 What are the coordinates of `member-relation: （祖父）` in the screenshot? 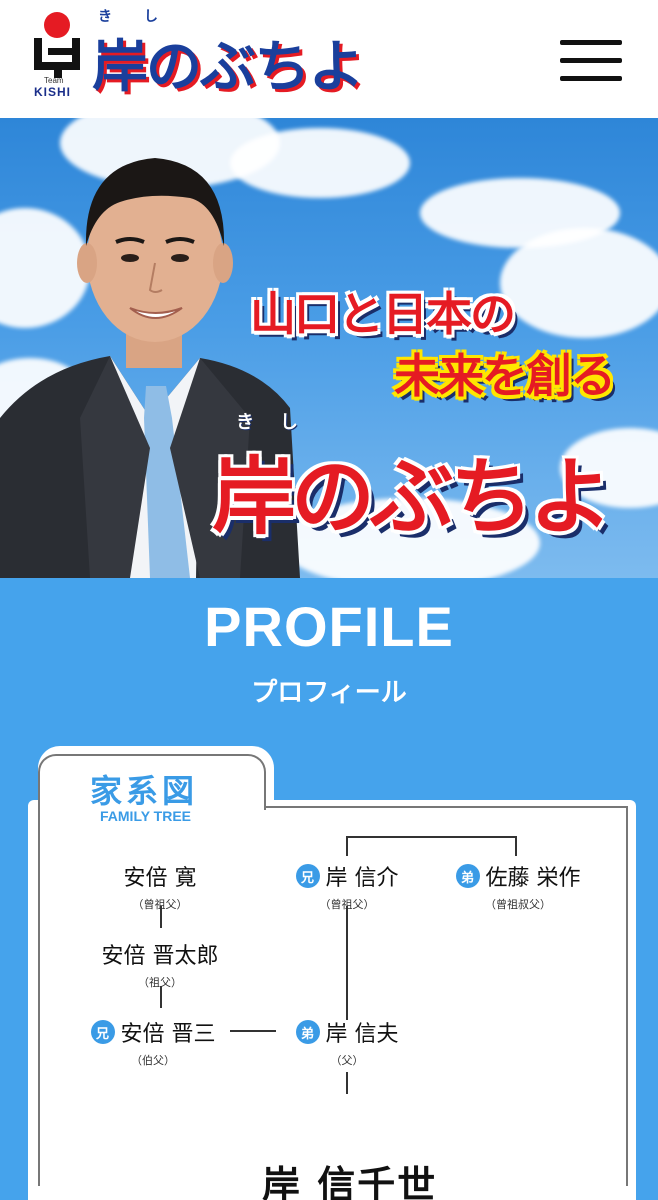 It's located at (160, 982).